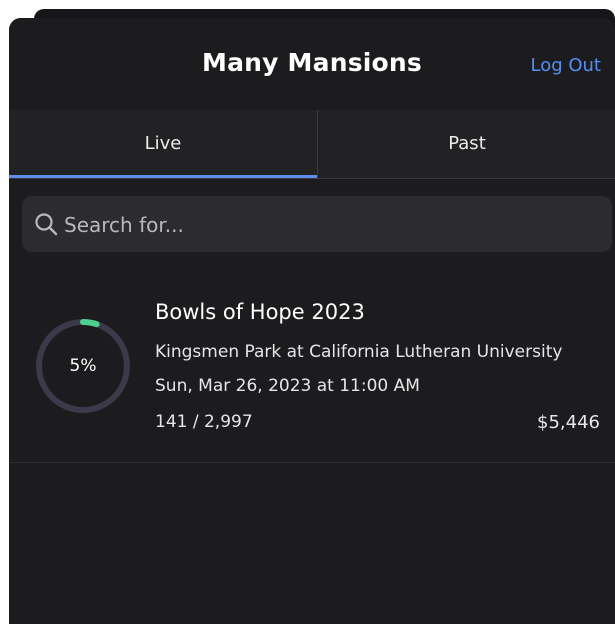 This screenshot has width=615, height=624. Describe the element at coordinates (287, 386) in the screenshot. I see `event-date: Sun, Mar 26, 2023 at 11:00 AM` at that location.